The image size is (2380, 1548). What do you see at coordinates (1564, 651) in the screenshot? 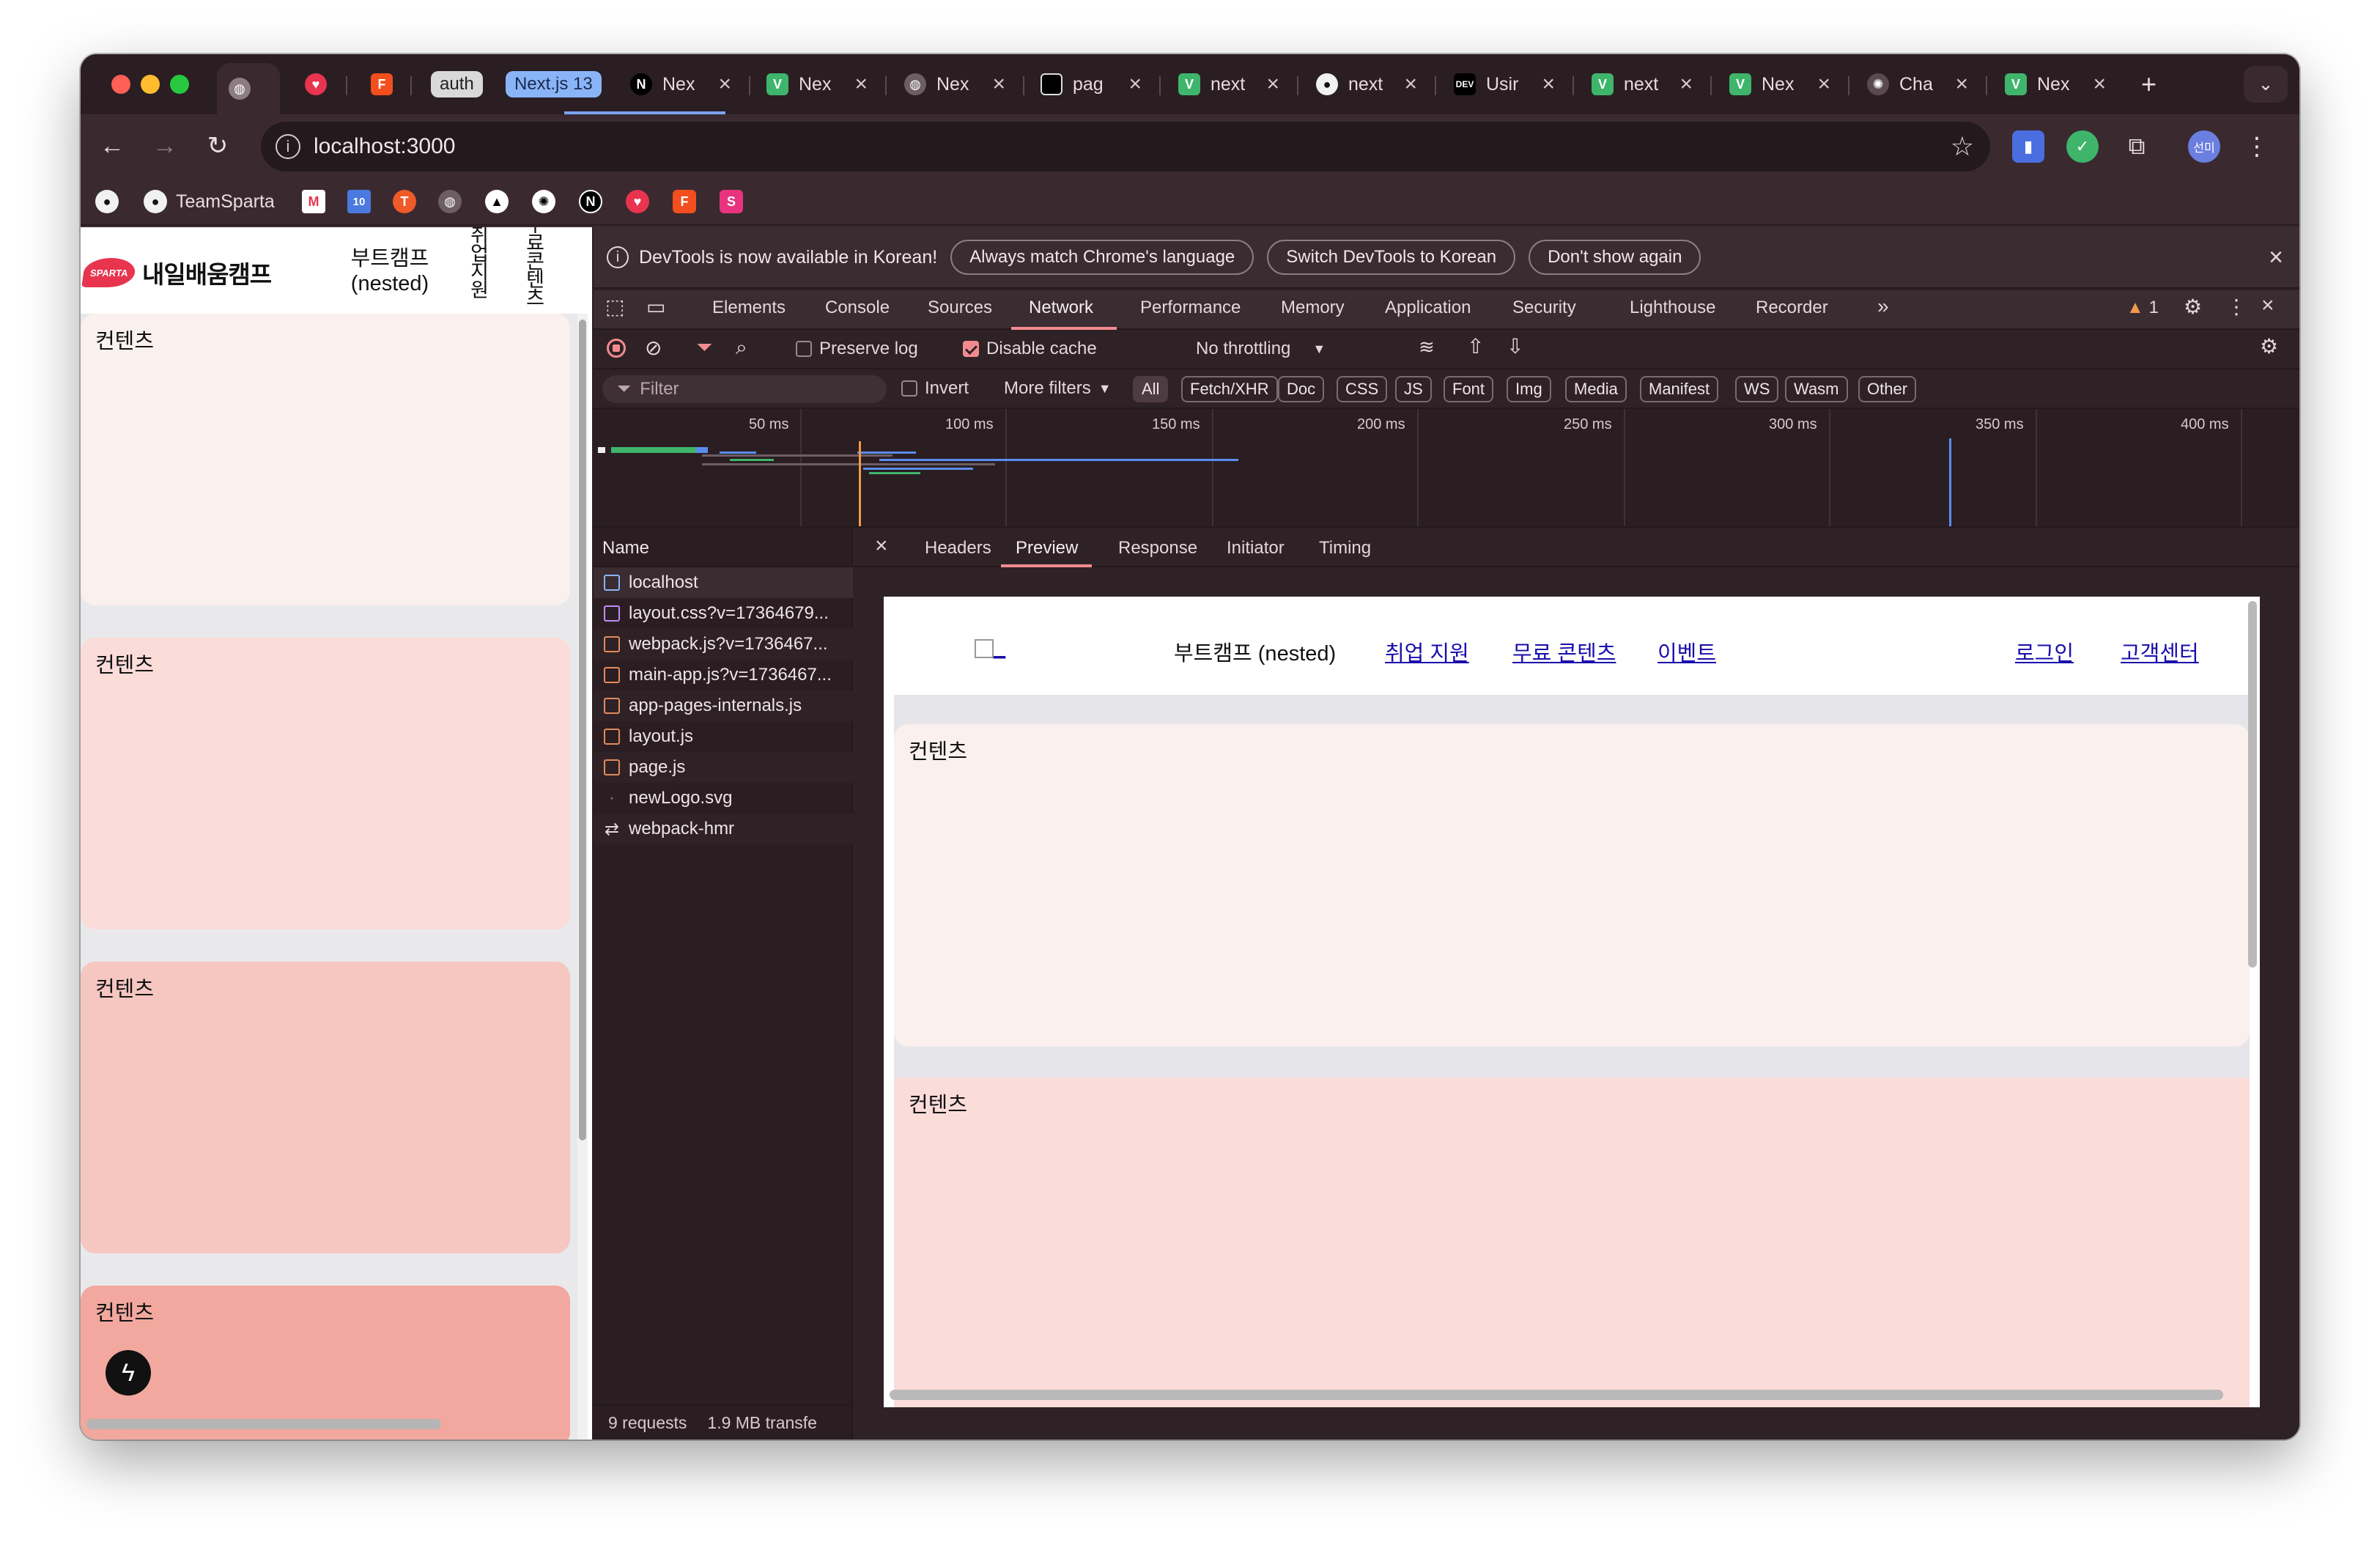
I see `preview-nav-free-content: 무료 콘텐츠` at bounding box center [1564, 651].